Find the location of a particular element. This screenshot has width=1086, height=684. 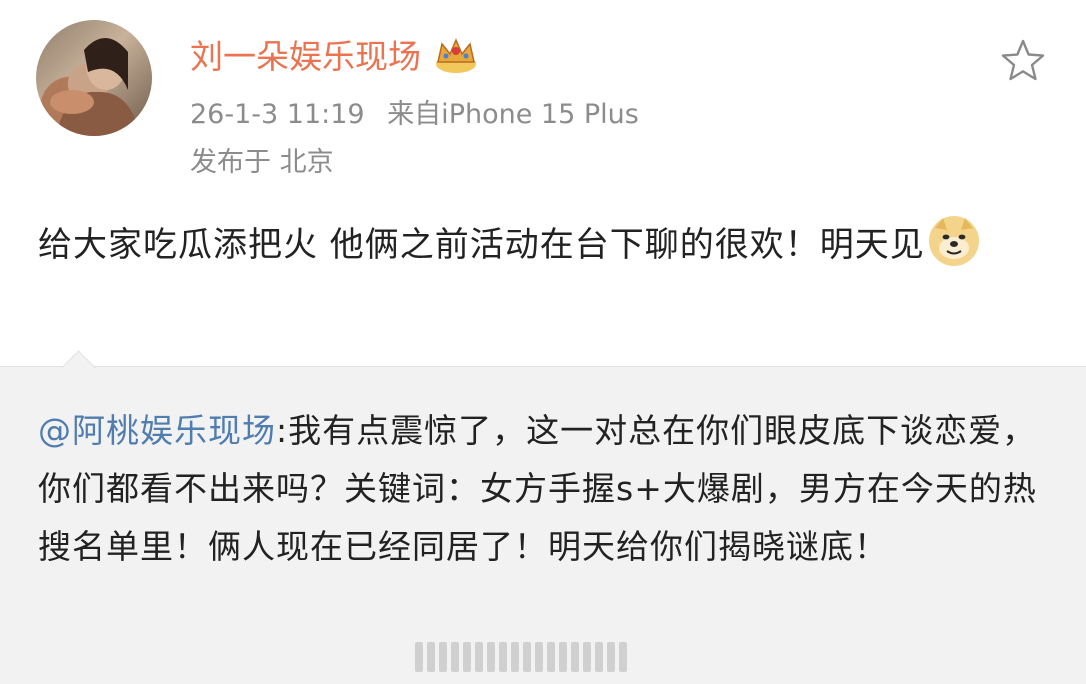

author-name-text: 刘一朵娱乐现场 is located at coordinates (305, 54).